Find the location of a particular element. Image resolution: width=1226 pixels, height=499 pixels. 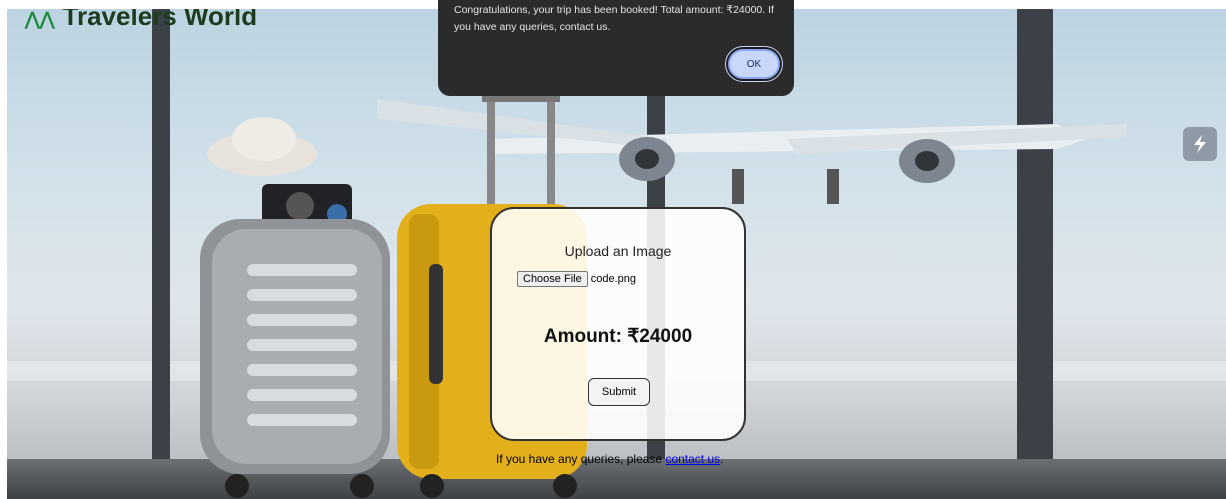

brand-name: Travelers World is located at coordinates (160, 20).